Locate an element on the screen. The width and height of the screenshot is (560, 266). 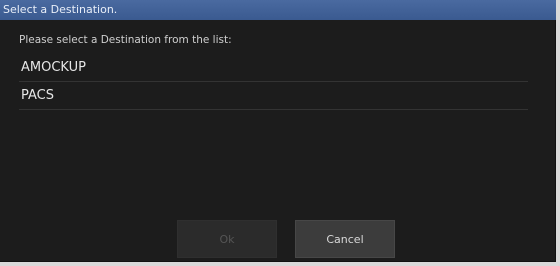
destination-item-pacs: PACS is located at coordinates (273, 96).